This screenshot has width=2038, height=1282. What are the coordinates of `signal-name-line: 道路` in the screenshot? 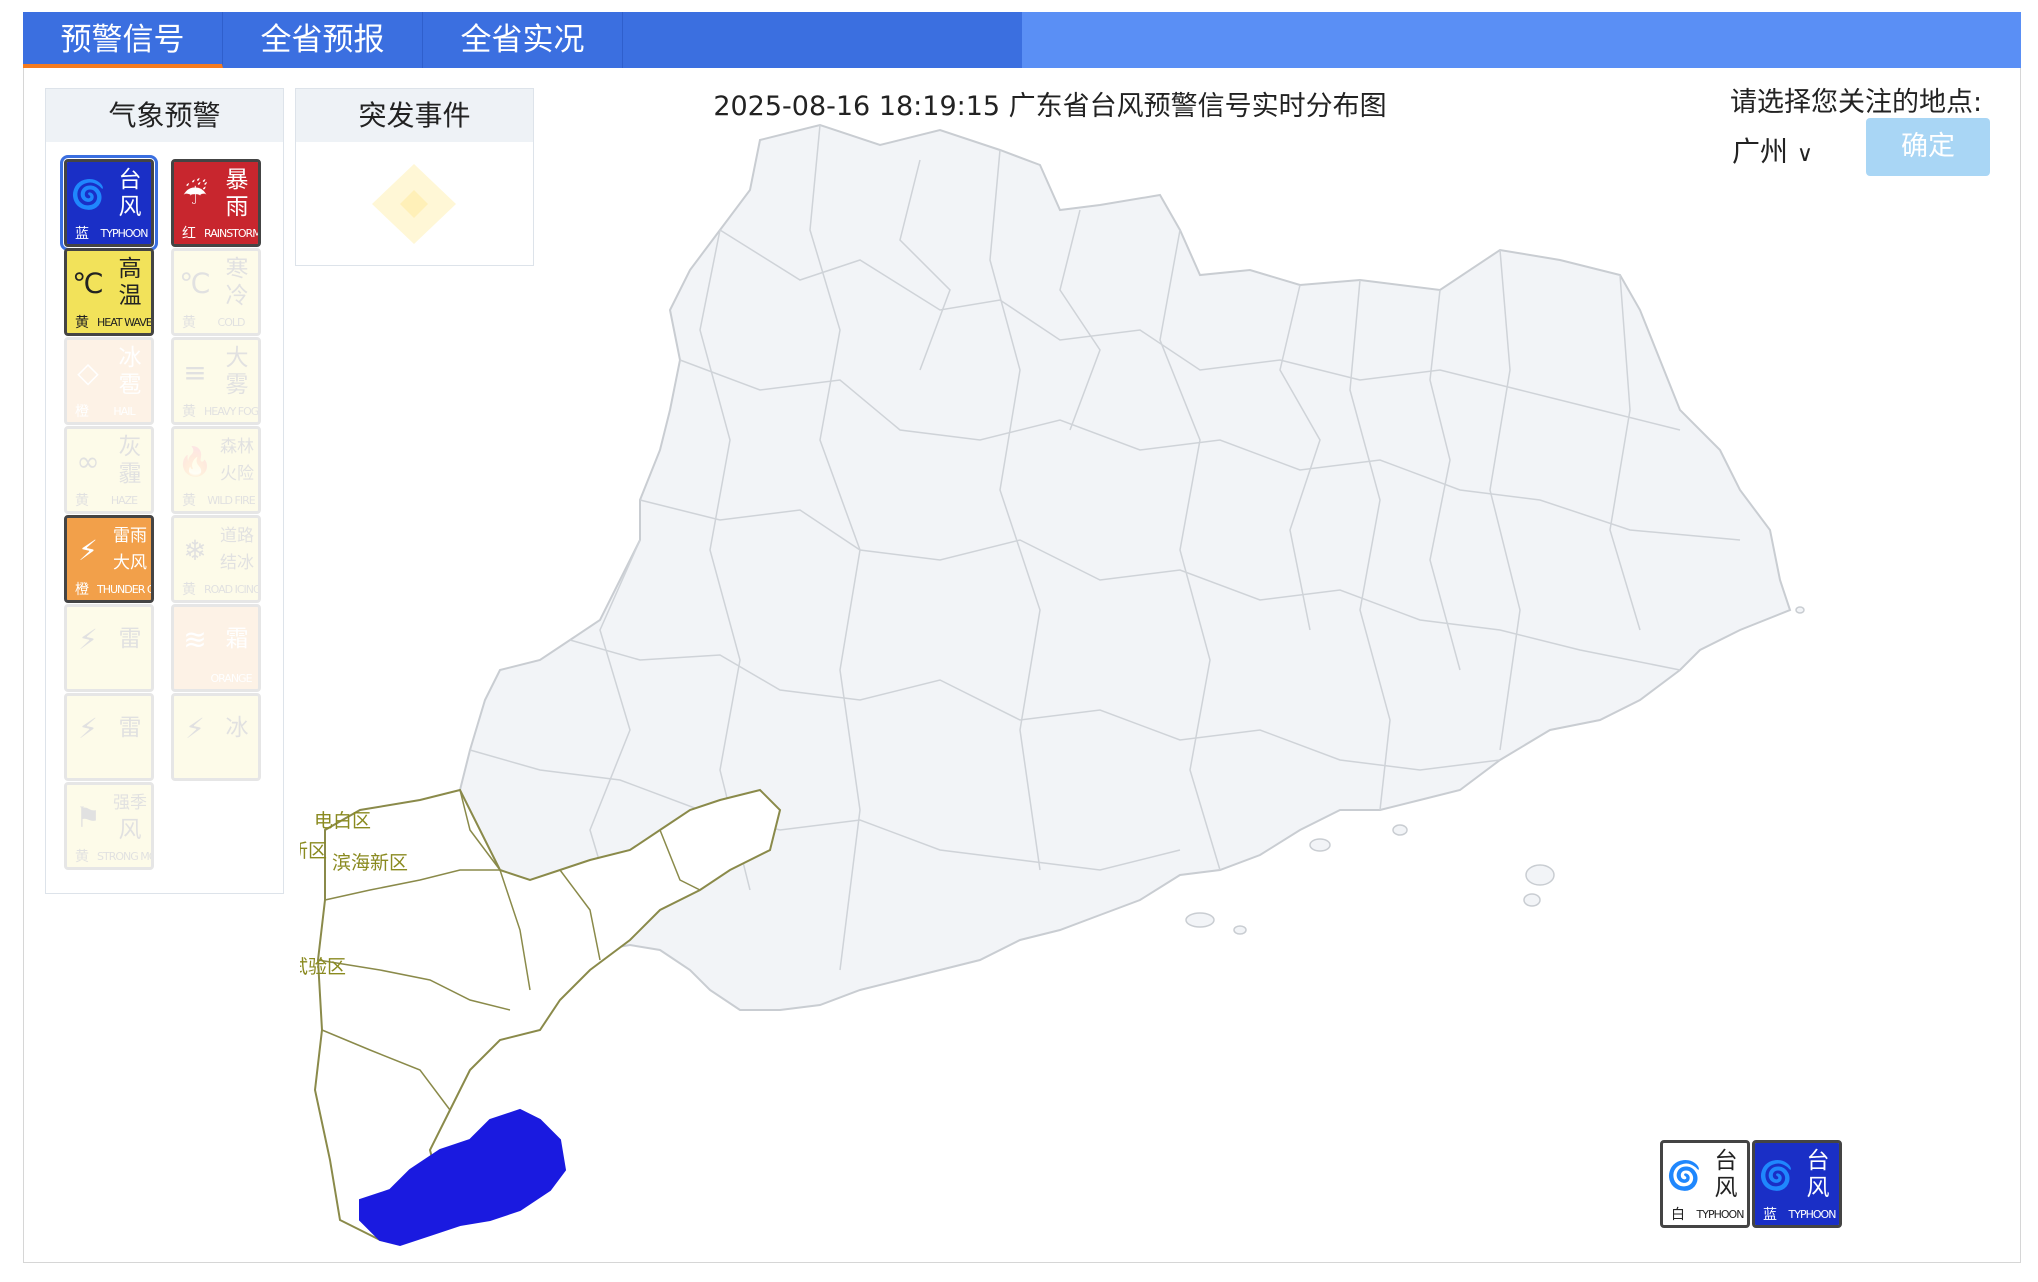 It's located at (237, 536).